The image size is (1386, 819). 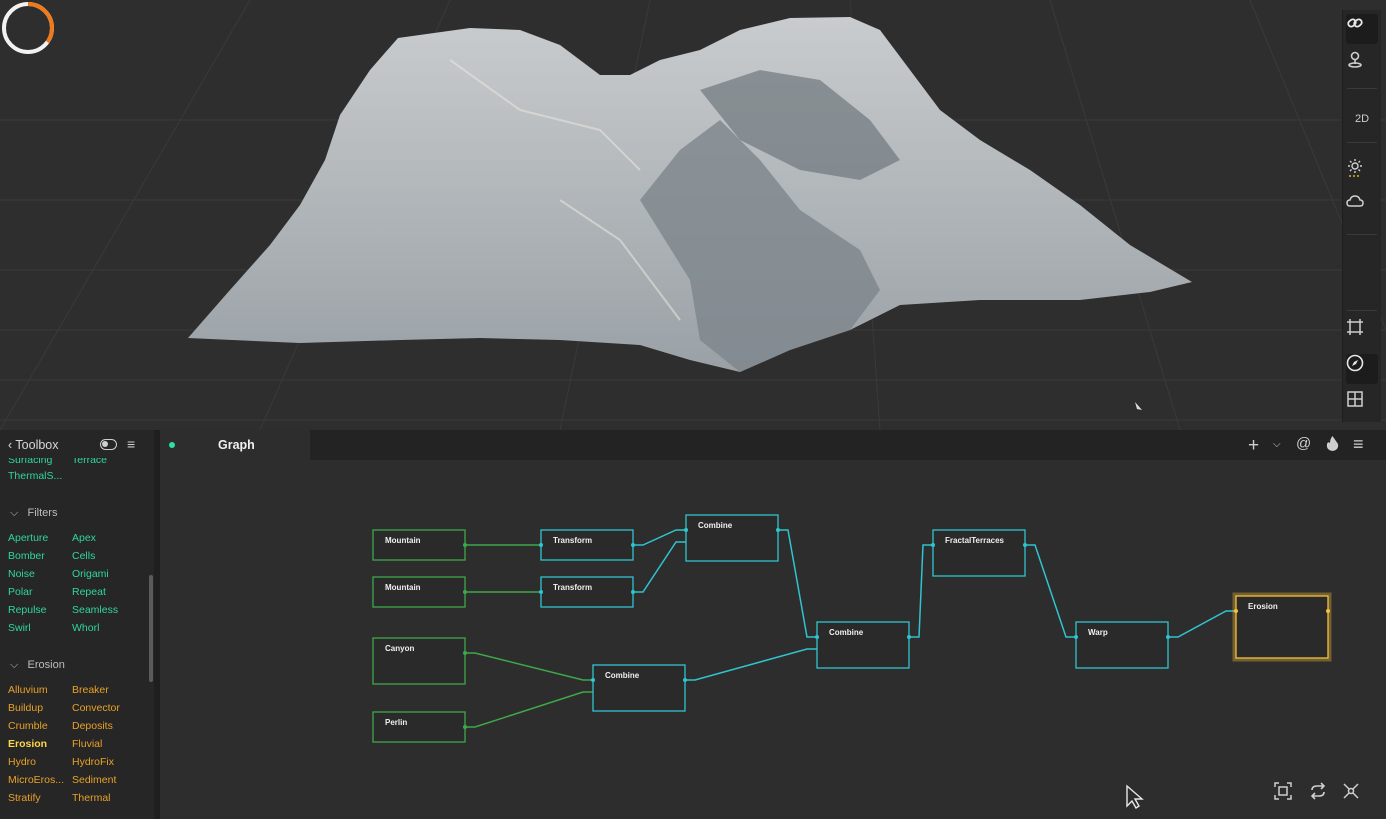 I want to click on graph-node-mountain2: Mountain, so click(x=419, y=592).